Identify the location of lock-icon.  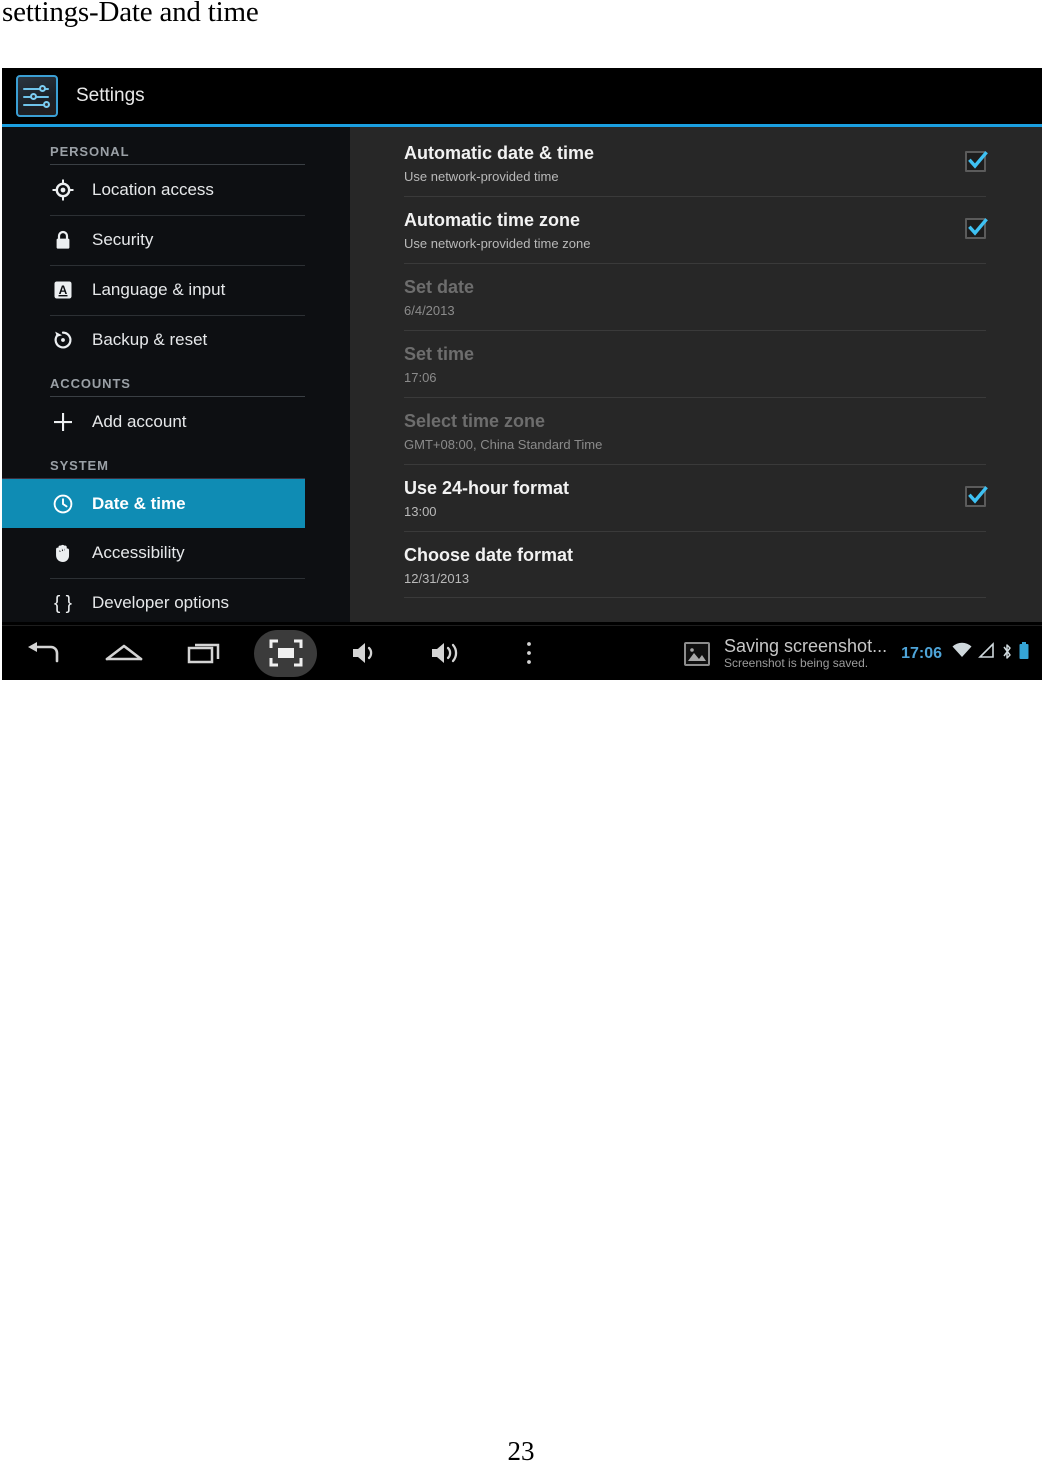
(63, 240).